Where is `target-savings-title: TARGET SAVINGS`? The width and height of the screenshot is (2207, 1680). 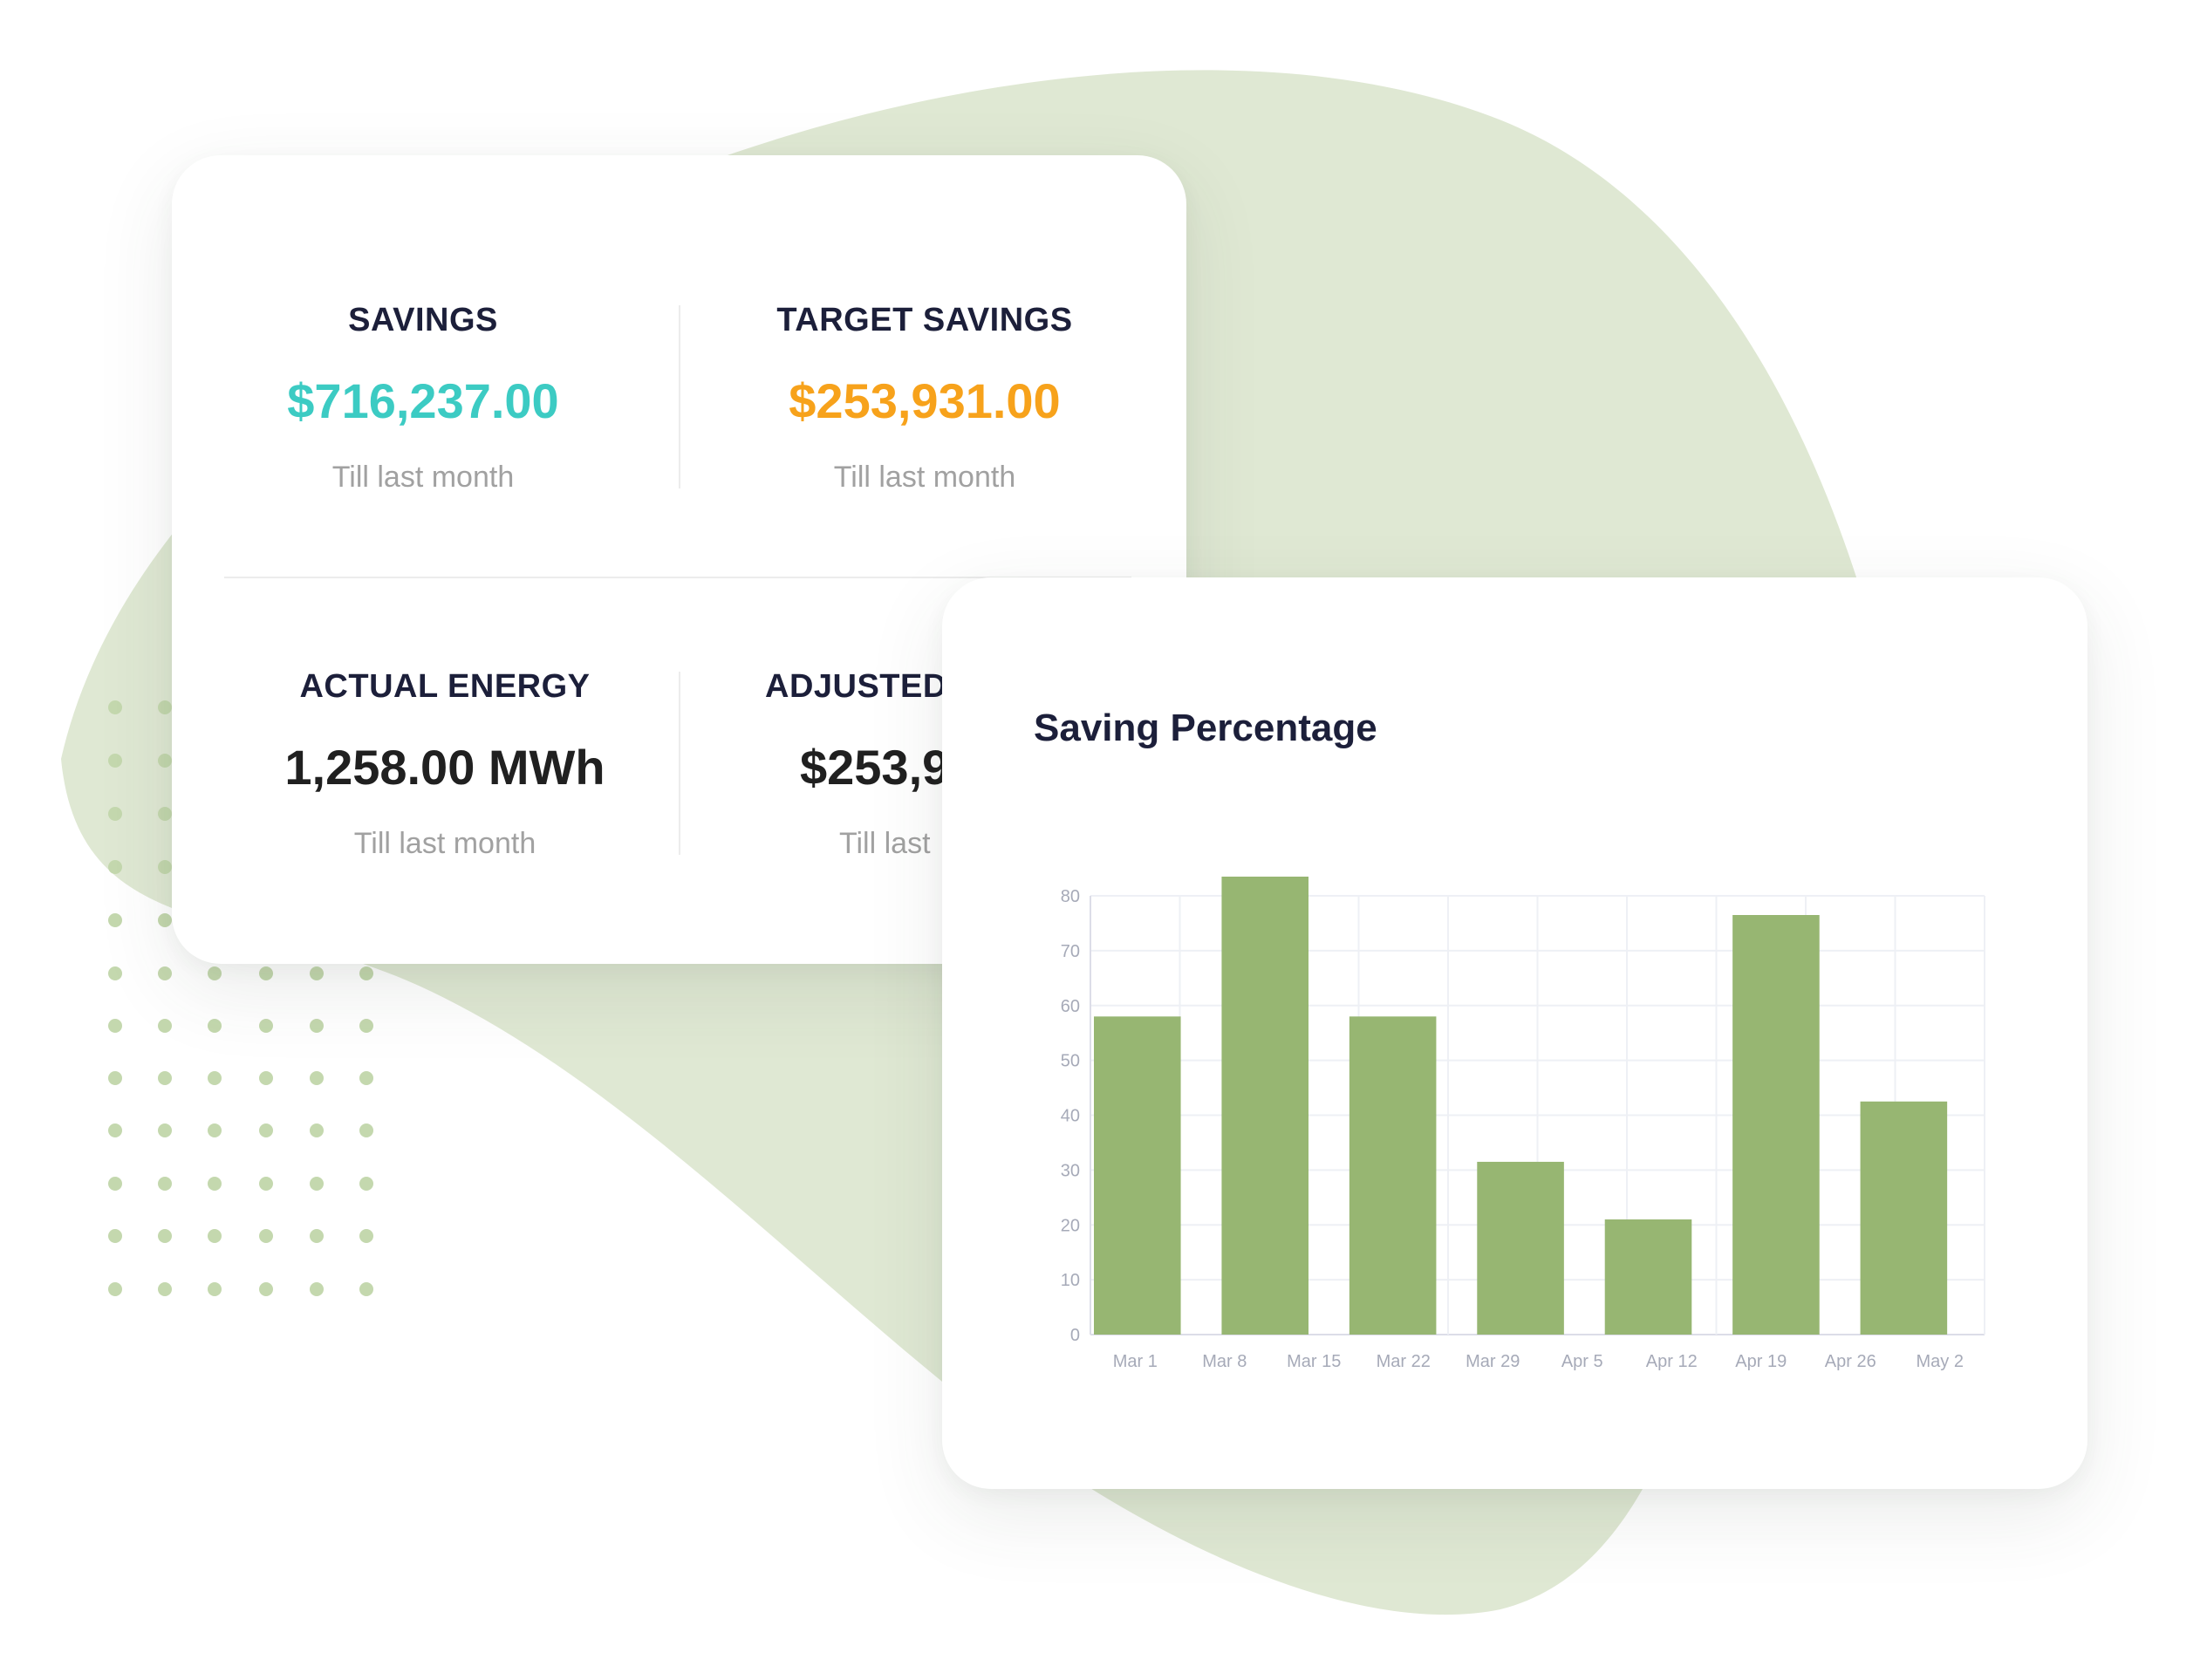
target-savings-title: TARGET SAVINGS is located at coordinates (924, 320).